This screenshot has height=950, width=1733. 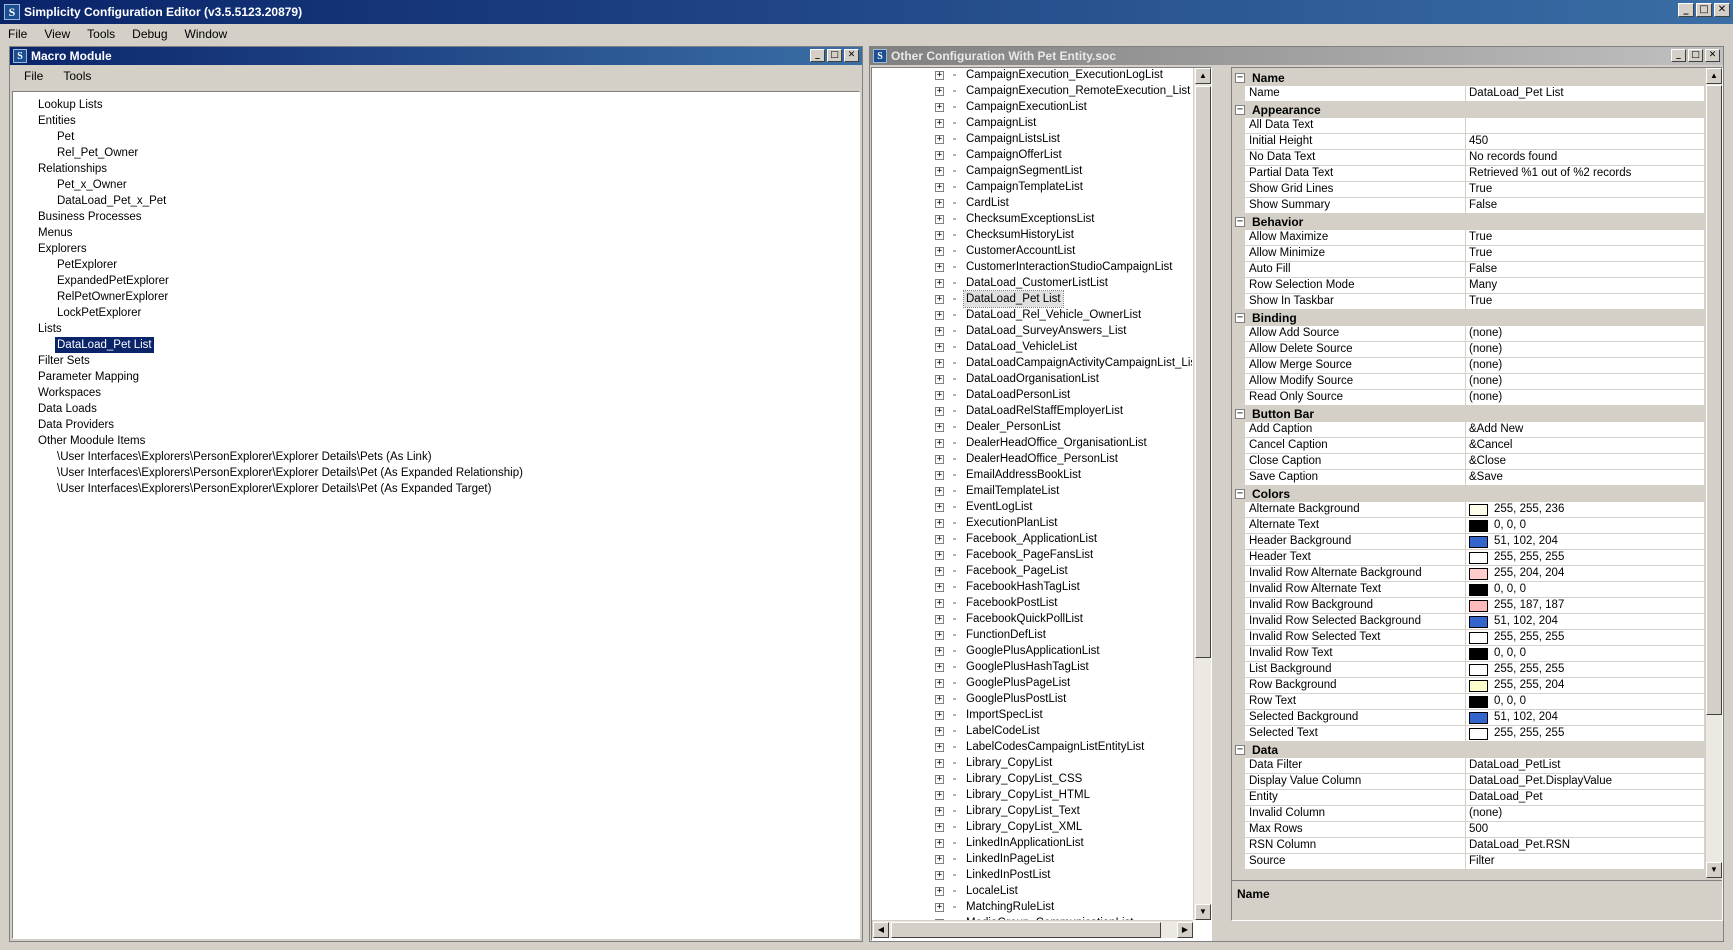 What do you see at coordinates (1185, 930) in the screenshot?
I see `scroll-right-arrow-icon: ▶` at bounding box center [1185, 930].